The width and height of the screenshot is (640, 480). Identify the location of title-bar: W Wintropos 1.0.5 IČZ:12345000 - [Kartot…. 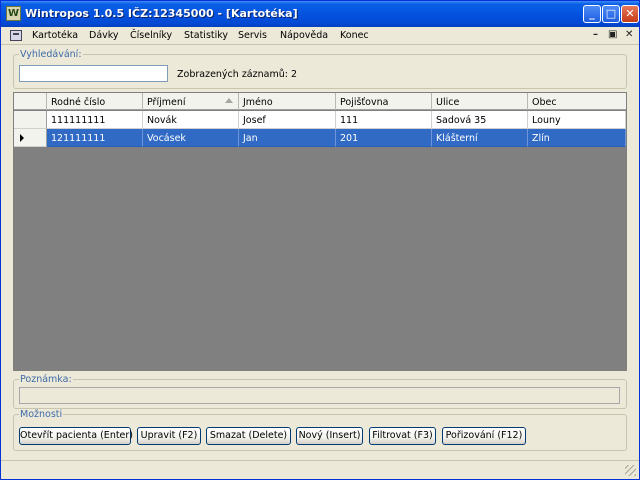
(320, 14).